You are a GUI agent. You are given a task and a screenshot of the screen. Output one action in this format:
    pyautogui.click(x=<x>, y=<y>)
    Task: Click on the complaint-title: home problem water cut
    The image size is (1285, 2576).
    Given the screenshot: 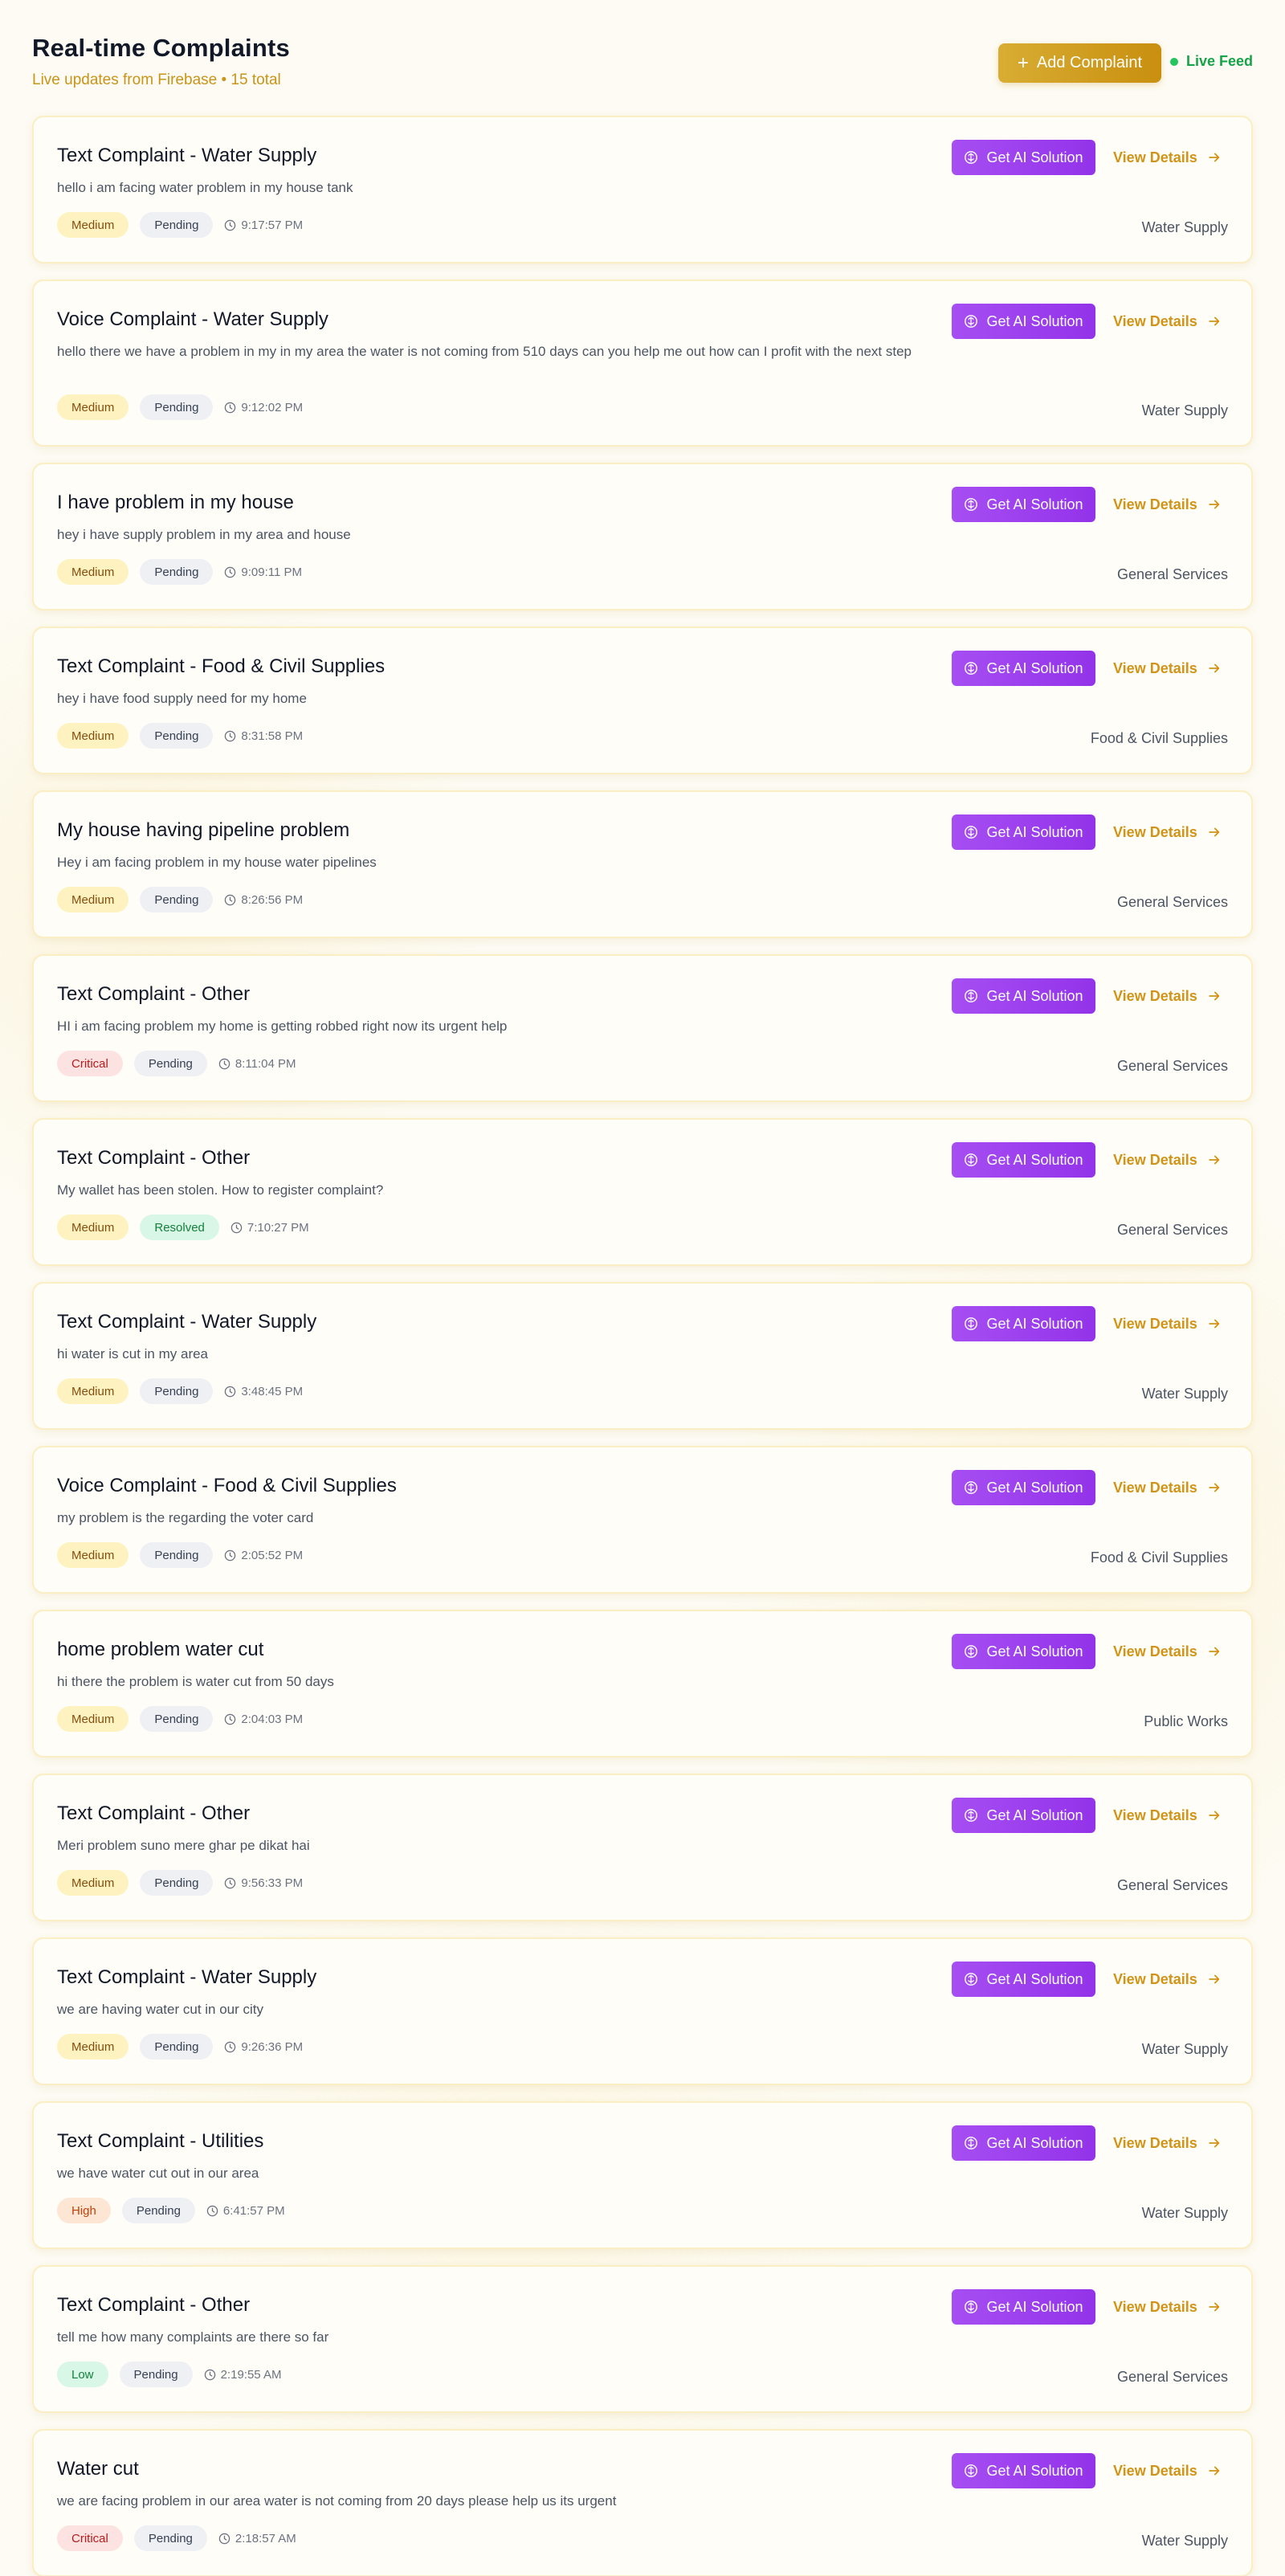 What is the action you would take?
    pyautogui.click(x=160, y=1649)
    